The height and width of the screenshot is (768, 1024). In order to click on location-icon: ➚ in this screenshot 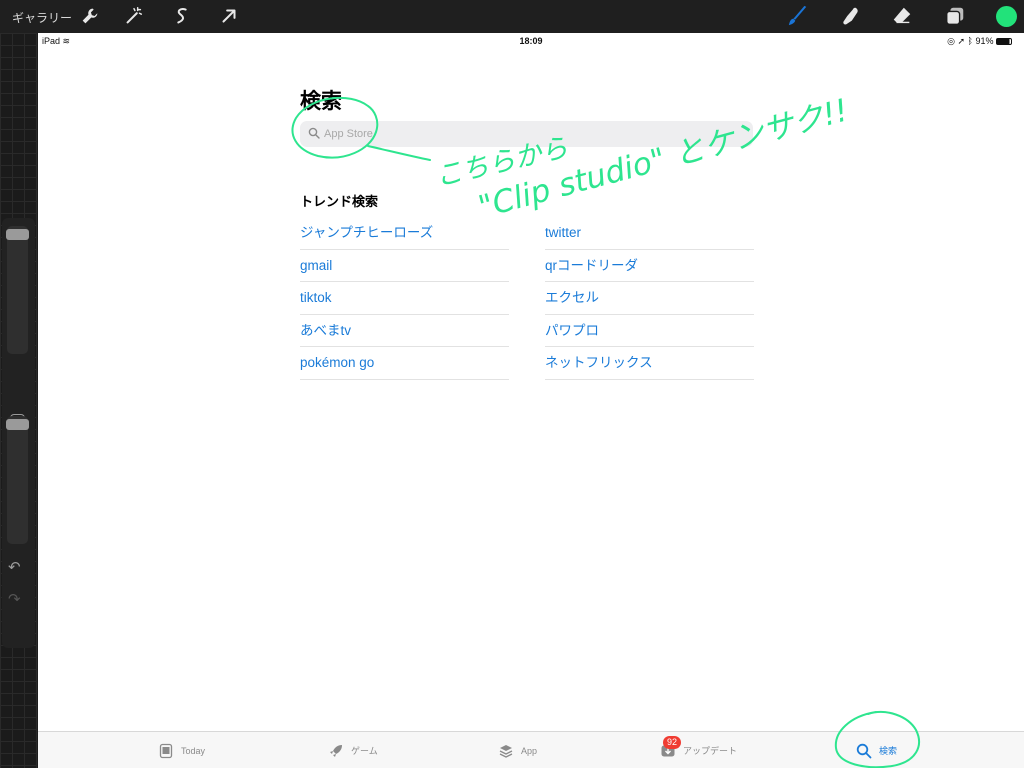, I will do `click(961, 41)`.